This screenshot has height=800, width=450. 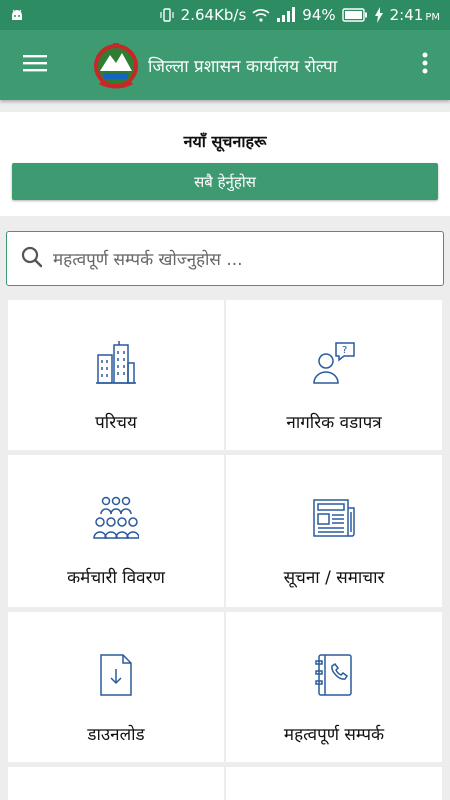 What do you see at coordinates (334, 578) in the screenshot?
I see `tile-label: सूचना / समाचार` at bounding box center [334, 578].